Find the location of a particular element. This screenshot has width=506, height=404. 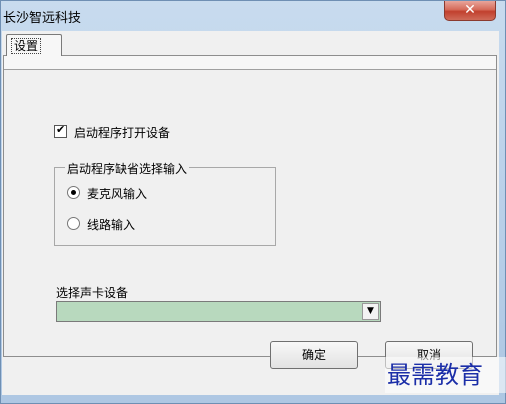

default-input-group-title: 启动程序缺省选择输入 is located at coordinates (127, 168).